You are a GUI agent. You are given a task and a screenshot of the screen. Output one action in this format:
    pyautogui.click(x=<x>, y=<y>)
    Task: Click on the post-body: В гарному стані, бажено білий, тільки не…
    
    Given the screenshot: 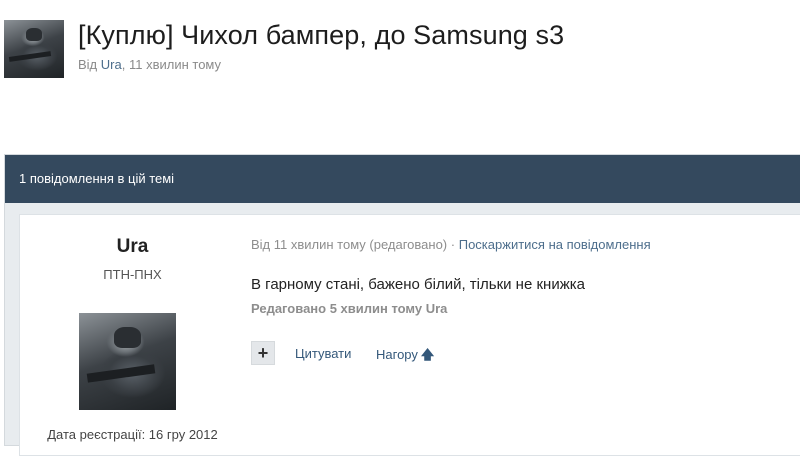 What is the action you would take?
    pyautogui.click(x=418, y=284)
    